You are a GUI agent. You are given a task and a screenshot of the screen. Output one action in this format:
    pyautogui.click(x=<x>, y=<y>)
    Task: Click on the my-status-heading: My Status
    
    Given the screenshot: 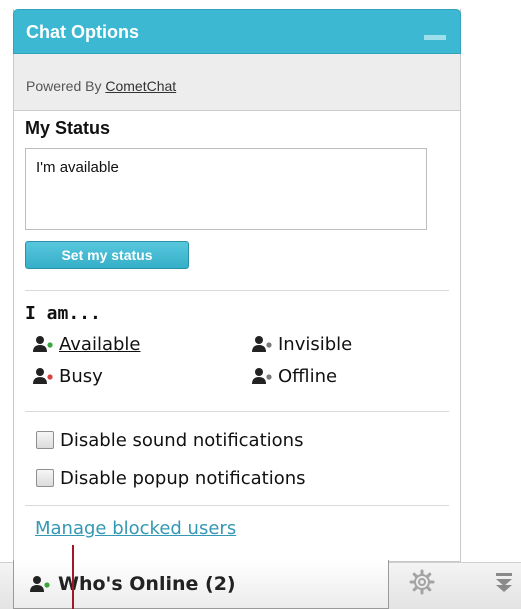 What is the action you would take?
    pyautogui.click(x=68, y=128)
    